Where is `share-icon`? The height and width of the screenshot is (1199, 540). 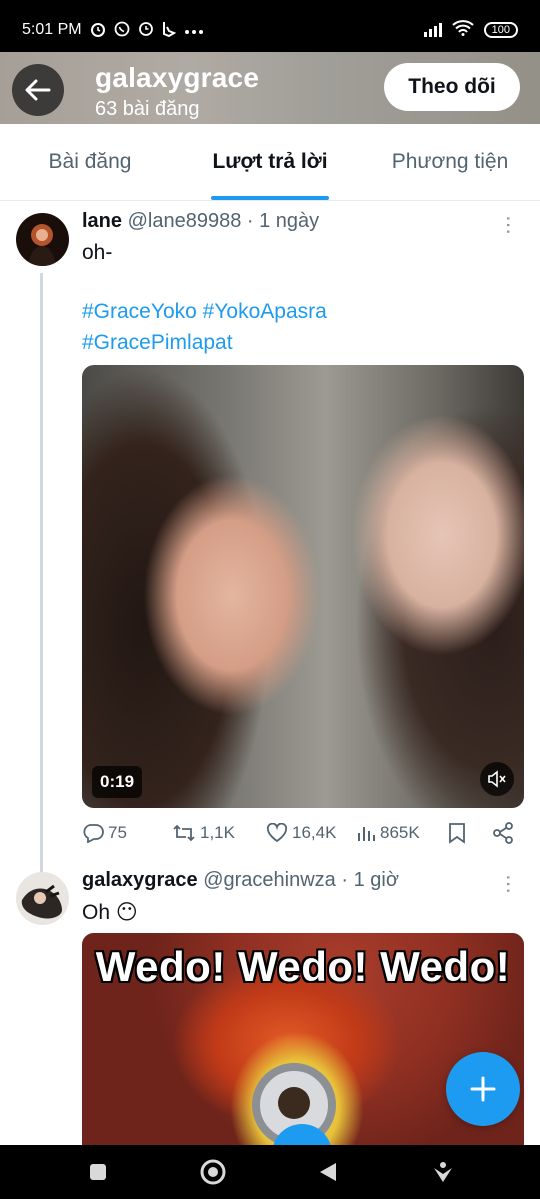 share-icon is located at coordinates (503, 833).